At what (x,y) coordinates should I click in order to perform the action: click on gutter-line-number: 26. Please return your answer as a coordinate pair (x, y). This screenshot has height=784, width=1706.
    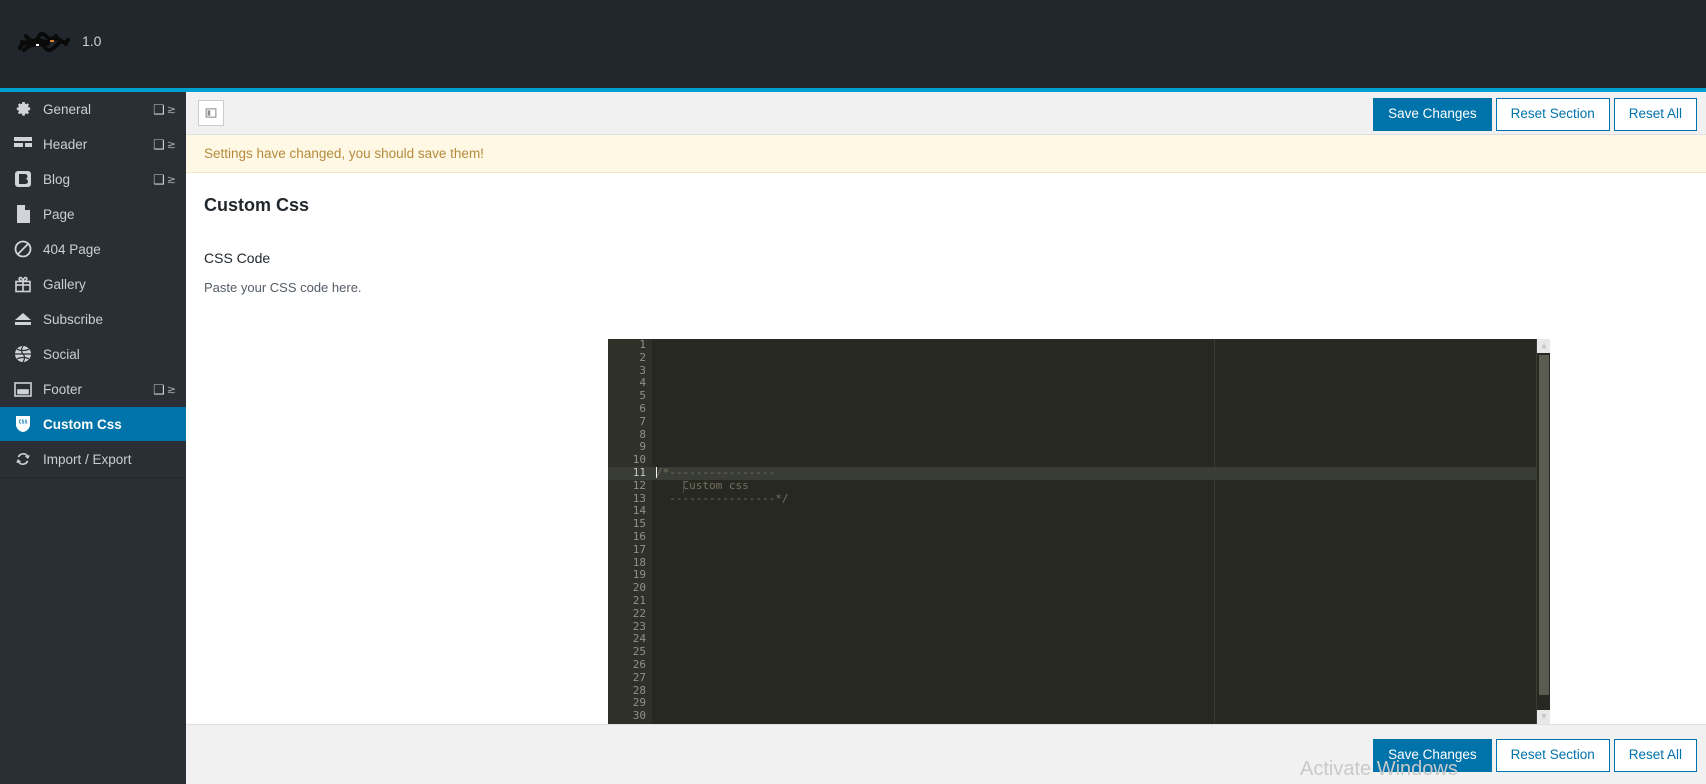
    Looking at the image, I should click on (639, 664).